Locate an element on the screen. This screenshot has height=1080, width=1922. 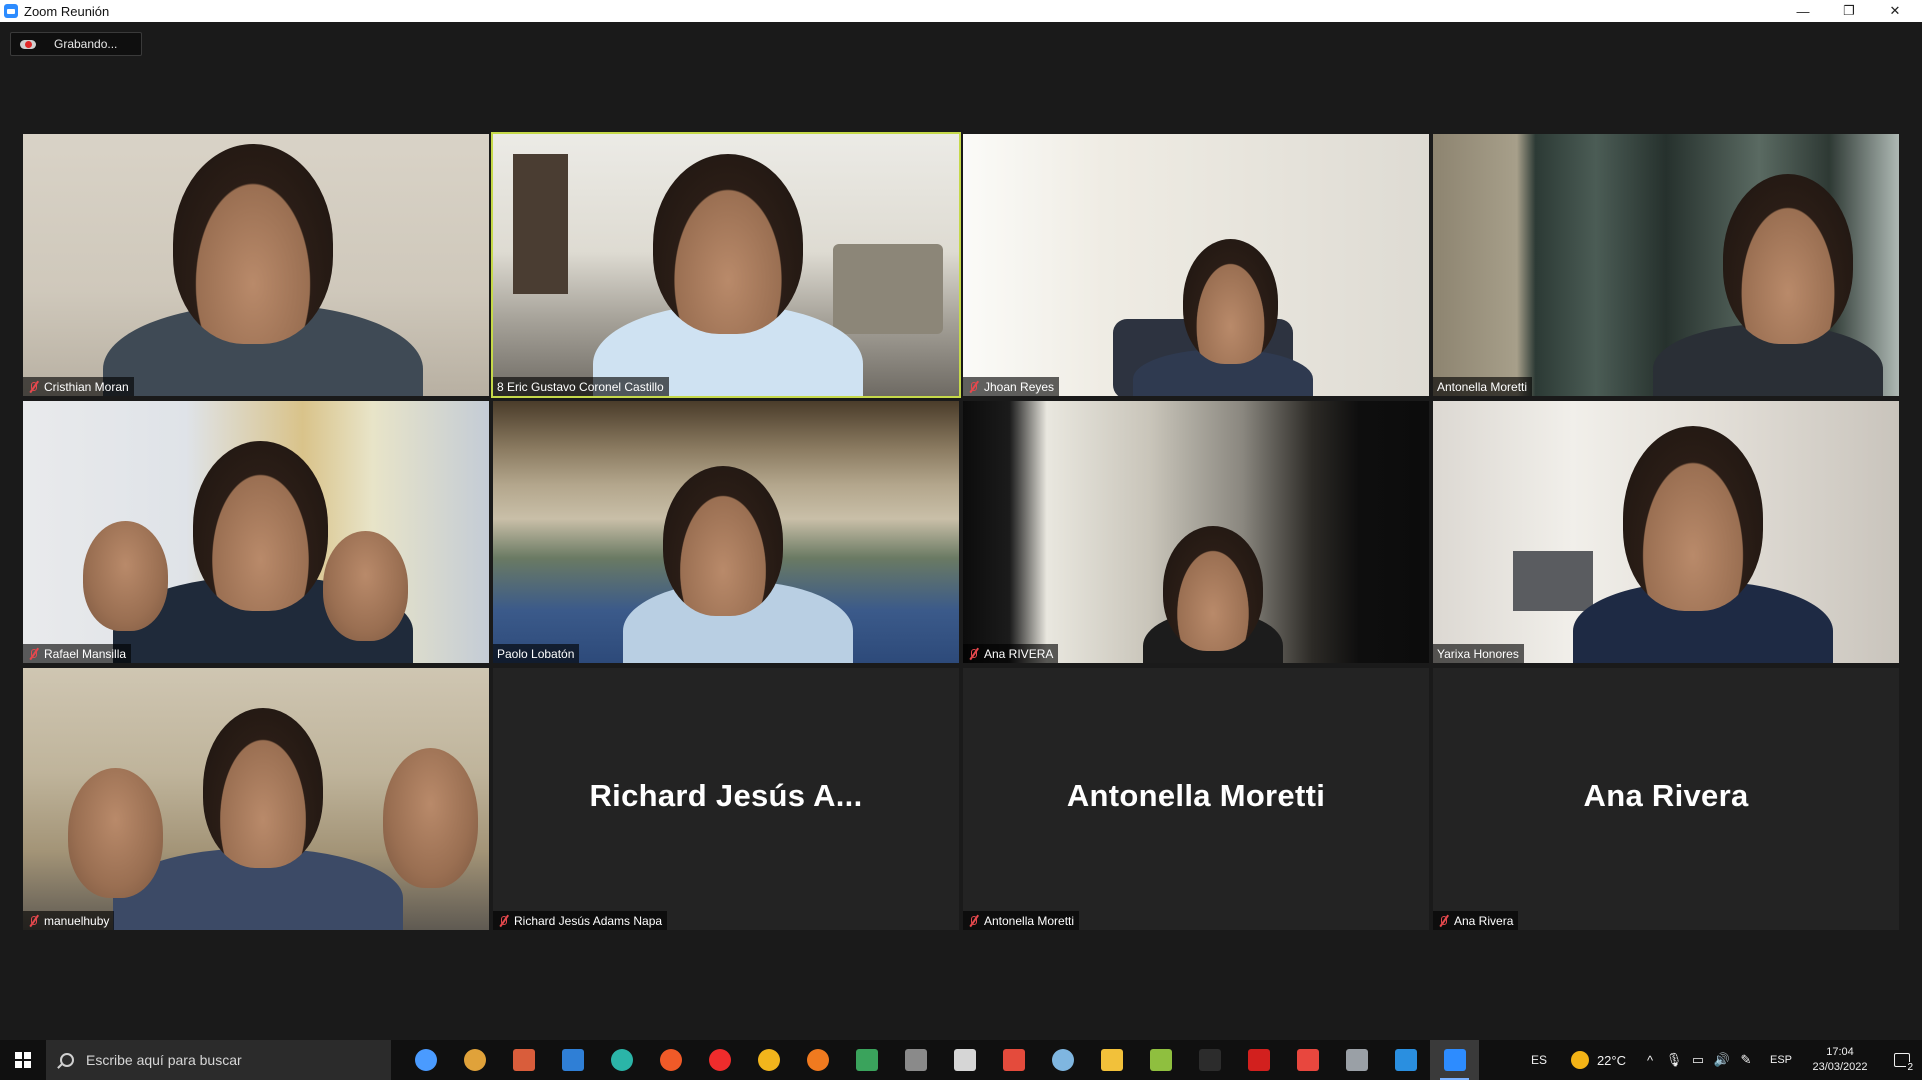
participant-namebar: Richard Jesús Adams Napa is located at coordinates (580, 920).